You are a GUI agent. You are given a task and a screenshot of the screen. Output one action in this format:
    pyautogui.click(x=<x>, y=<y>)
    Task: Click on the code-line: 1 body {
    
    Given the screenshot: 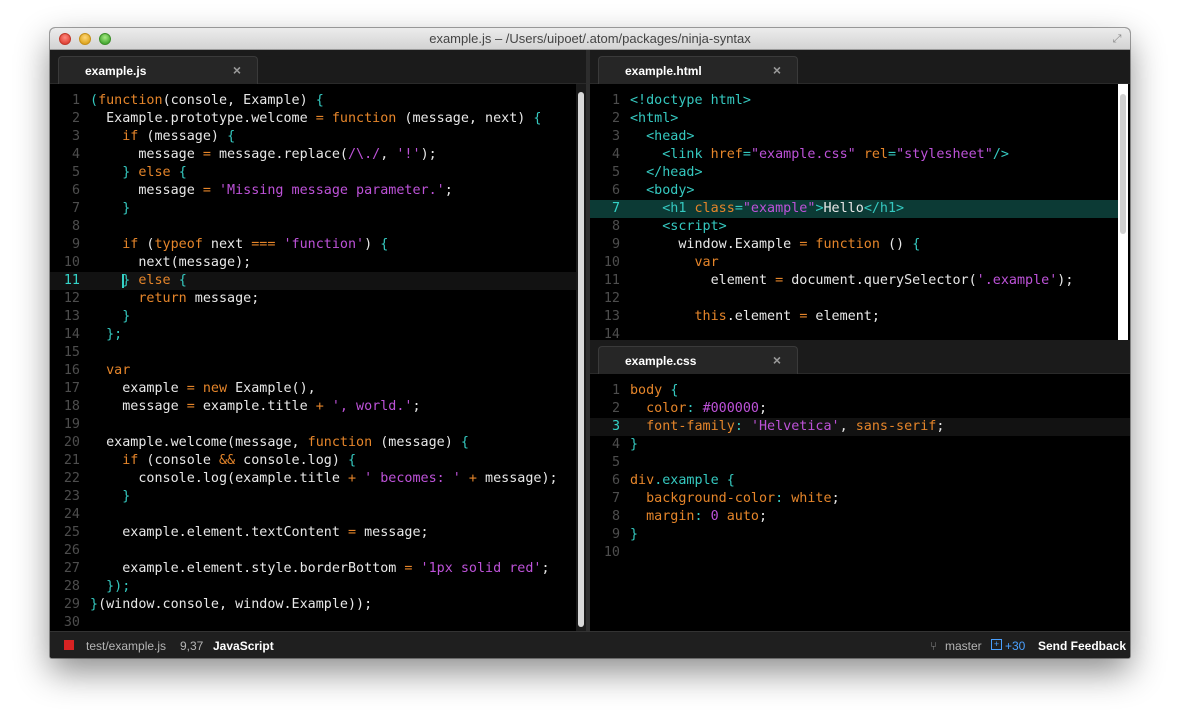 What is the action you would take?
    pyautogui.click(x=860, y=391)
    